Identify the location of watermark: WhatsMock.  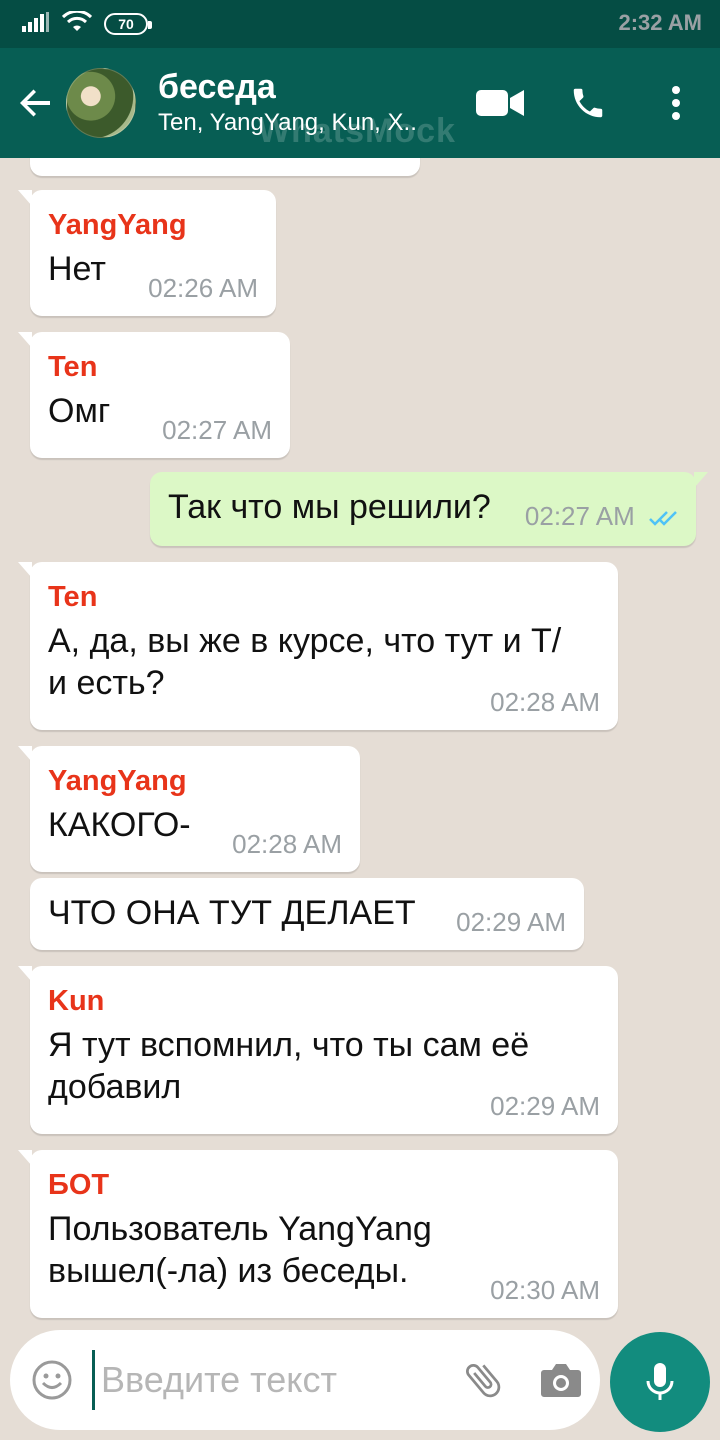
(357, 131).